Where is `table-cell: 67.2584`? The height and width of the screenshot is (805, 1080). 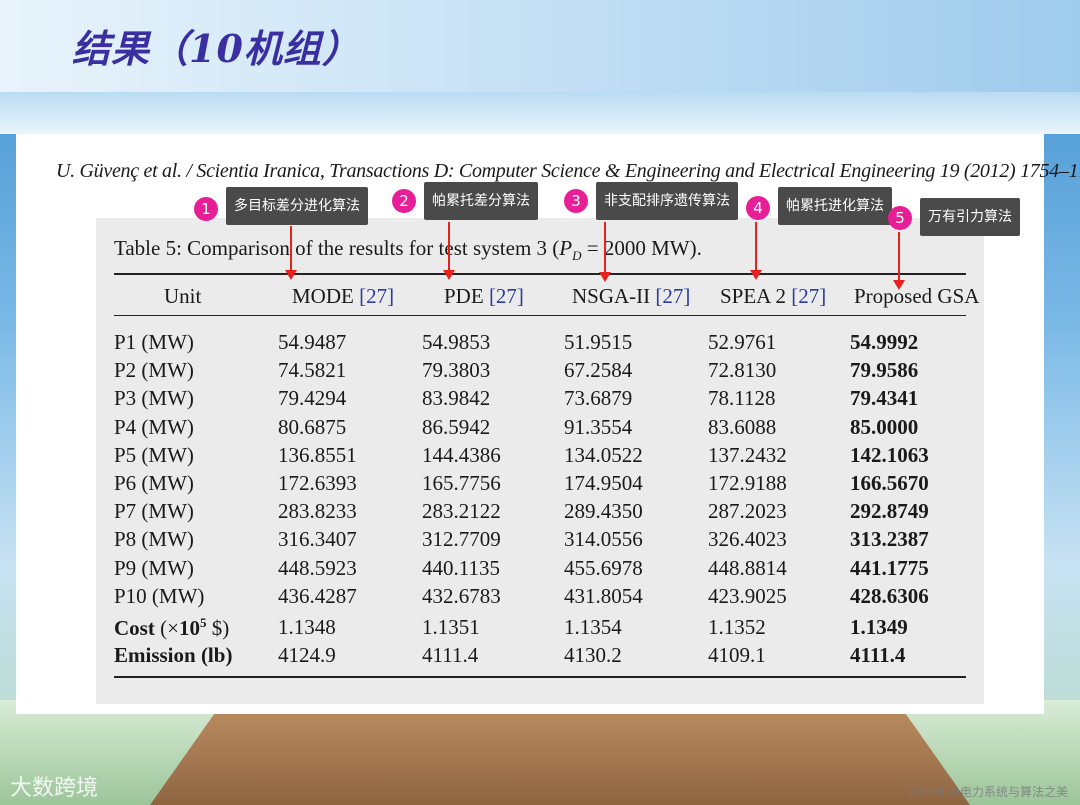
table-cell: 67.2584 is located at coordinates (598, 370).